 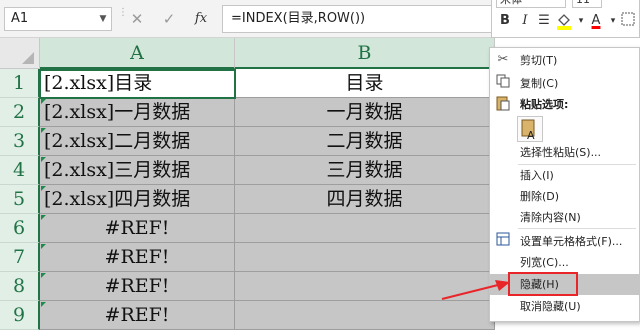 I want to click on column-header-a: A, so click(x=137, y=53).